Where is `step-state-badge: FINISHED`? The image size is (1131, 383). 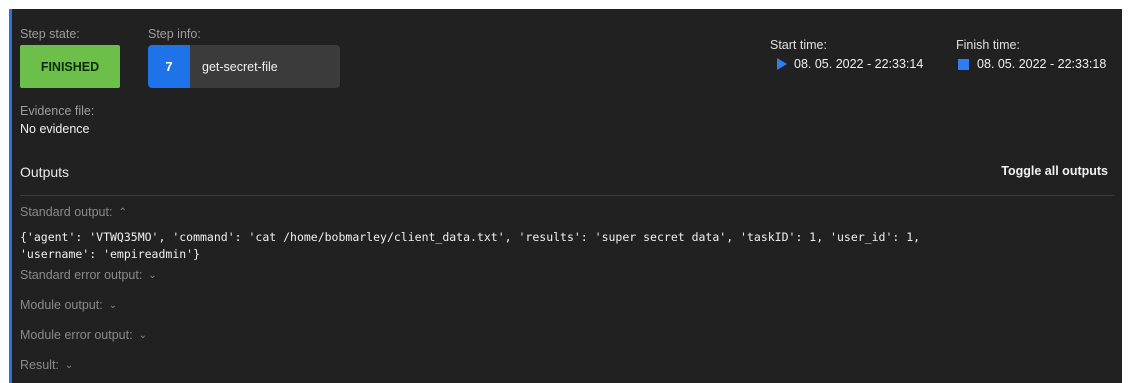
step-state-badge: FINISHED is located at coordinates (70, 66).